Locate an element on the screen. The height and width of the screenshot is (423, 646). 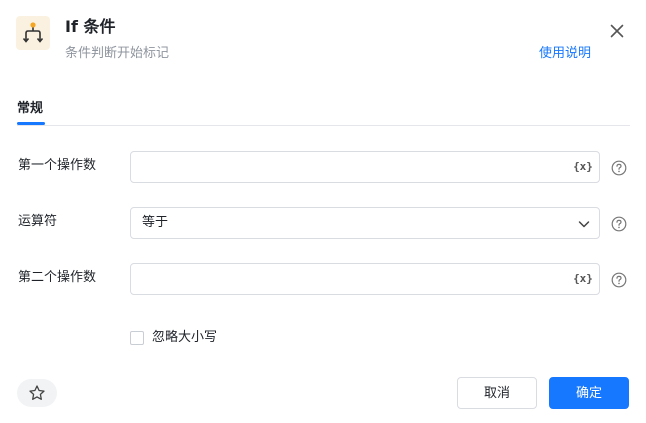
ignore-case-label: 忽略大小写 is located at coordinates (185, 337).